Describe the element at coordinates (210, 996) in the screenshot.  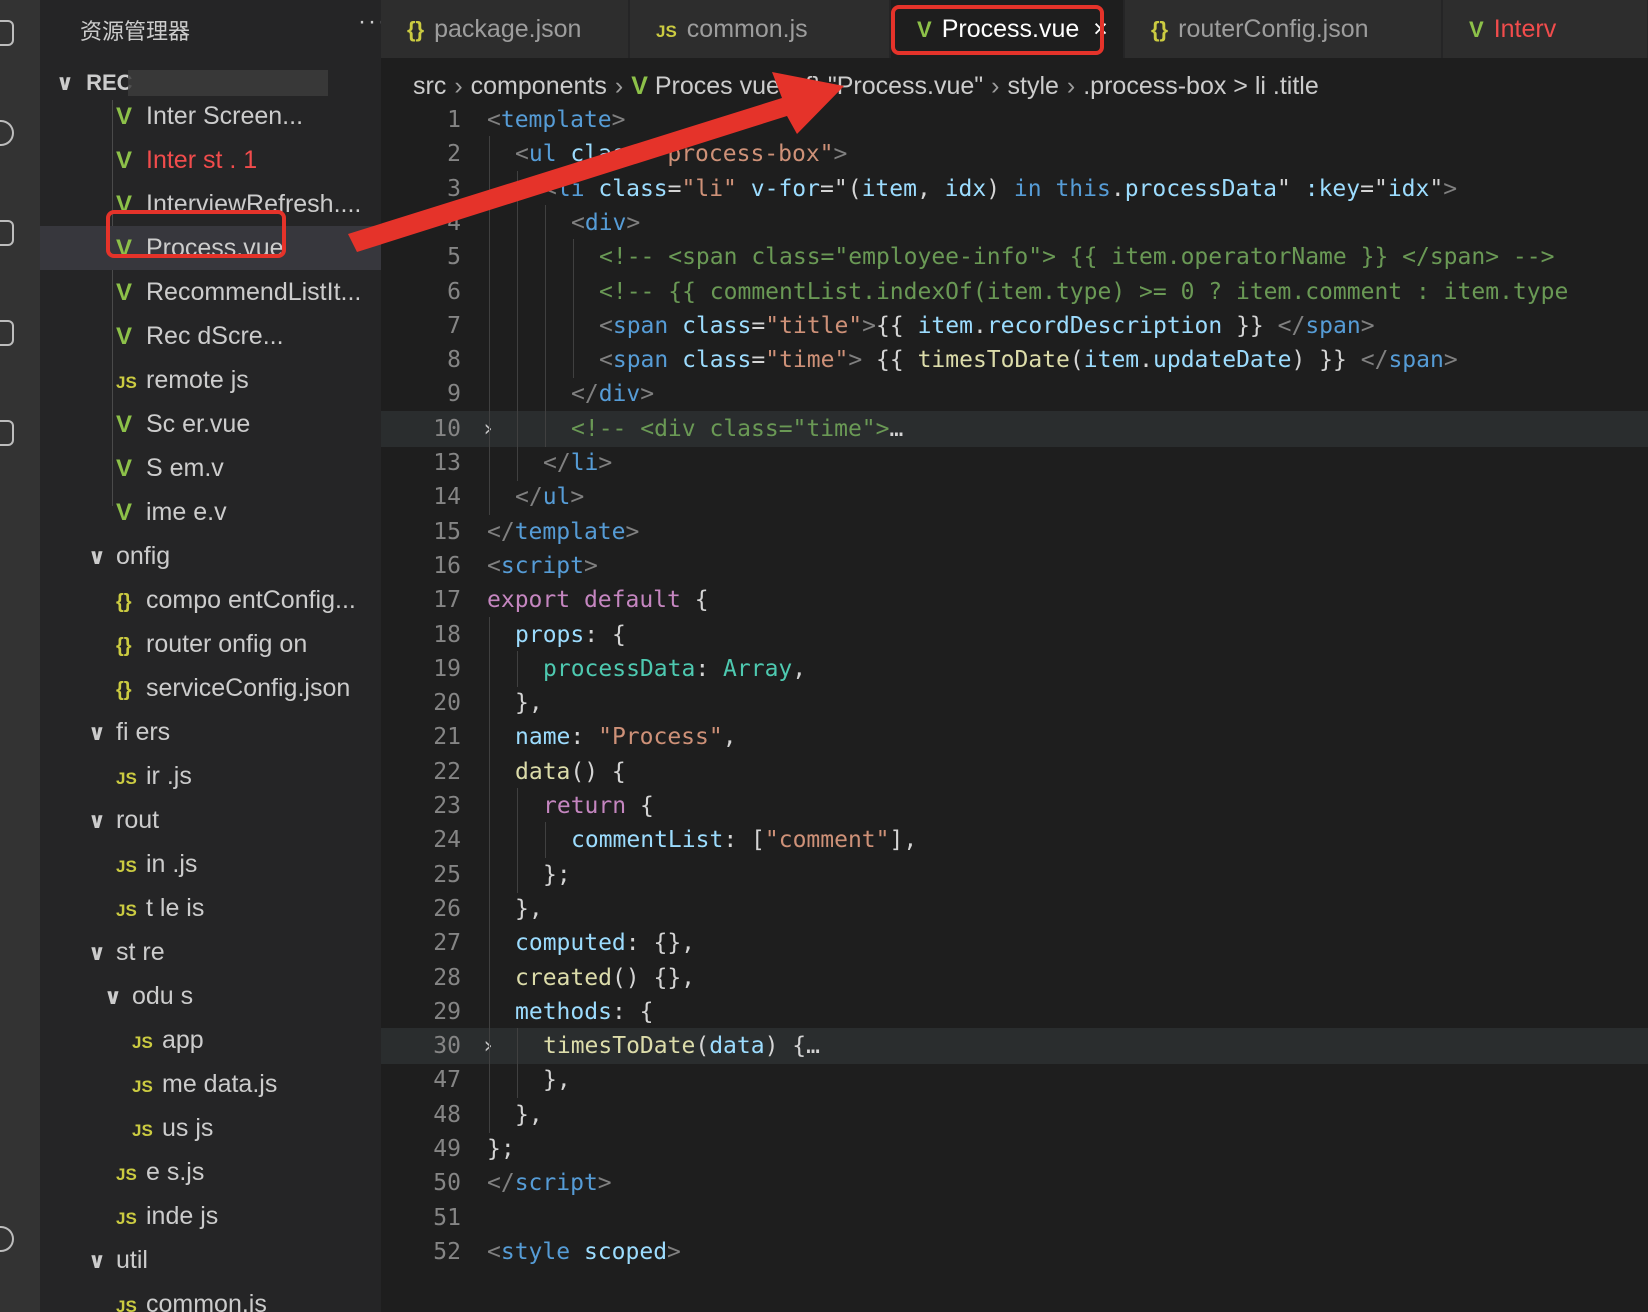
I see `folder-item: ∨ odu s` at that location.